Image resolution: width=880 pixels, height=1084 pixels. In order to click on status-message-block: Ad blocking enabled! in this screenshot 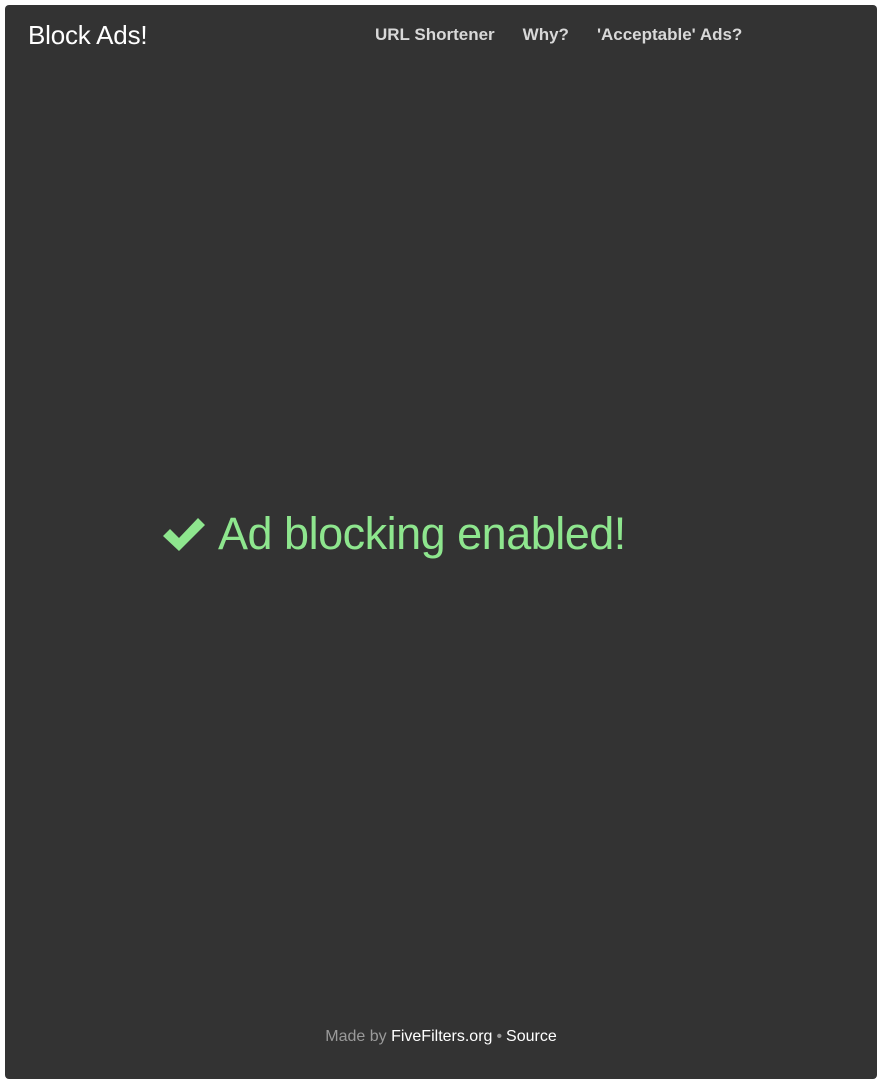, I will do `click(393, 534)`.